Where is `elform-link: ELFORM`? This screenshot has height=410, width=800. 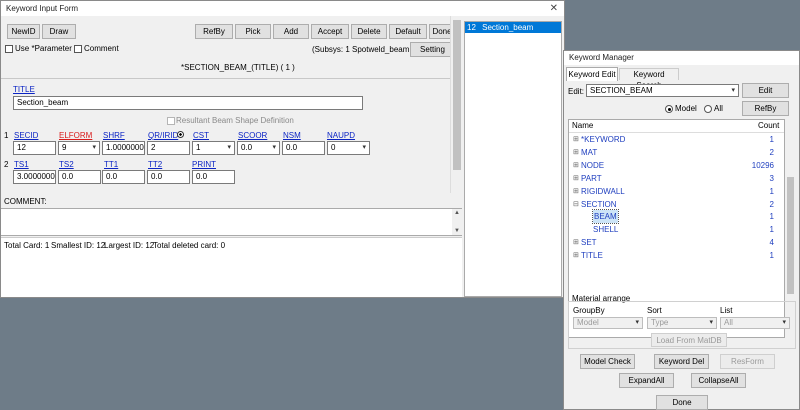
elform-link: ELFORM is located at coordinates (75, 135).